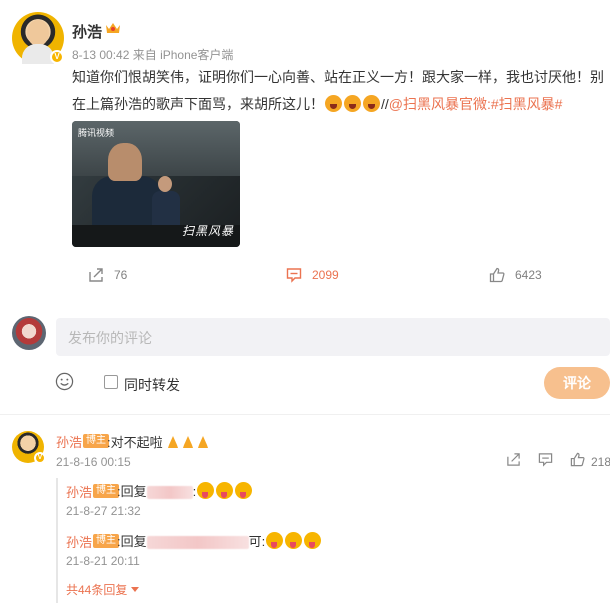 The height and width of the screenshot is (603, 610). I want to click on reply-text: :回复 可:, so click(219, 540).